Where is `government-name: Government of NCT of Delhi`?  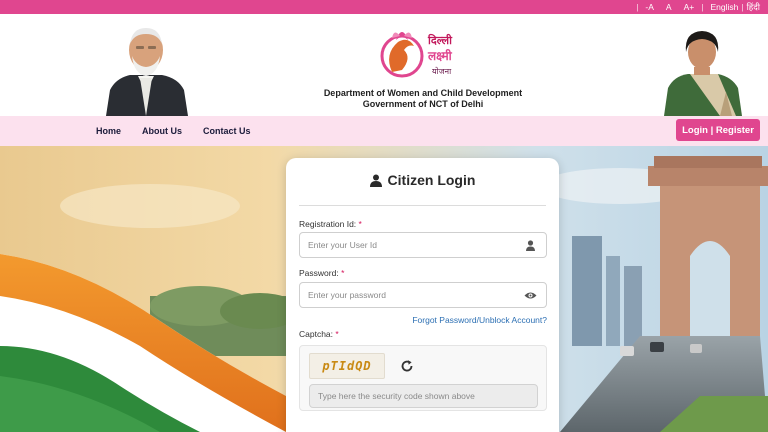 government-name: Government of NCT of Delhi is located at coordinates (423, 104).